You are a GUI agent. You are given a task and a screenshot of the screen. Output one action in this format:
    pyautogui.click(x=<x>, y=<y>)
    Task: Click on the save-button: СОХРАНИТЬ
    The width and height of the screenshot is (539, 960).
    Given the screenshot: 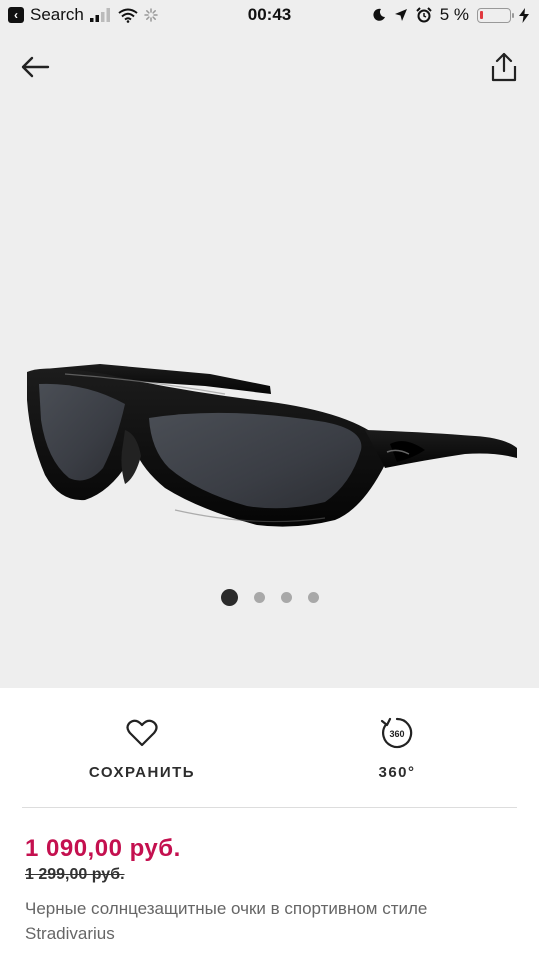 What is the action you would take?
    pyautogui.click(x=142, y=748)
    